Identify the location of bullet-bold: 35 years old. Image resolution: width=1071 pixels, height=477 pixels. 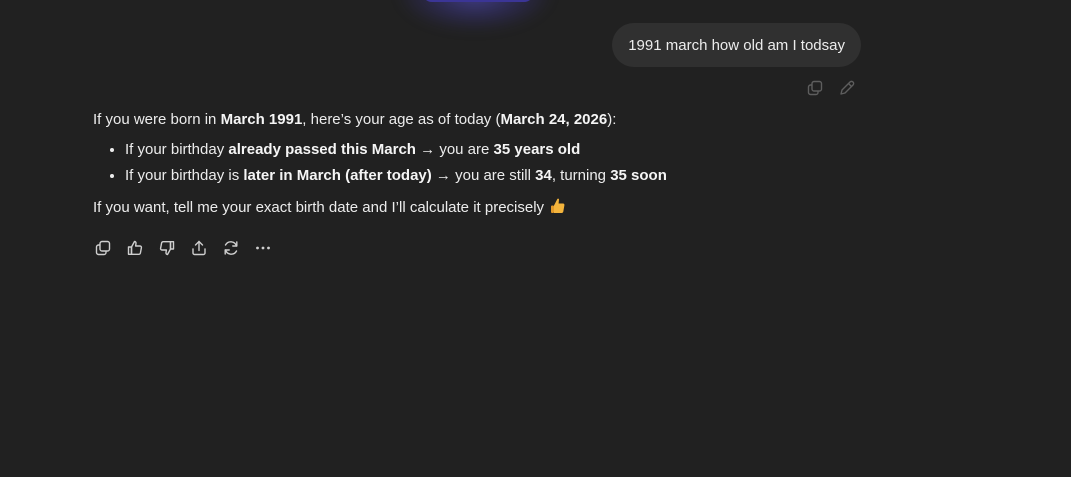
(537, 149).